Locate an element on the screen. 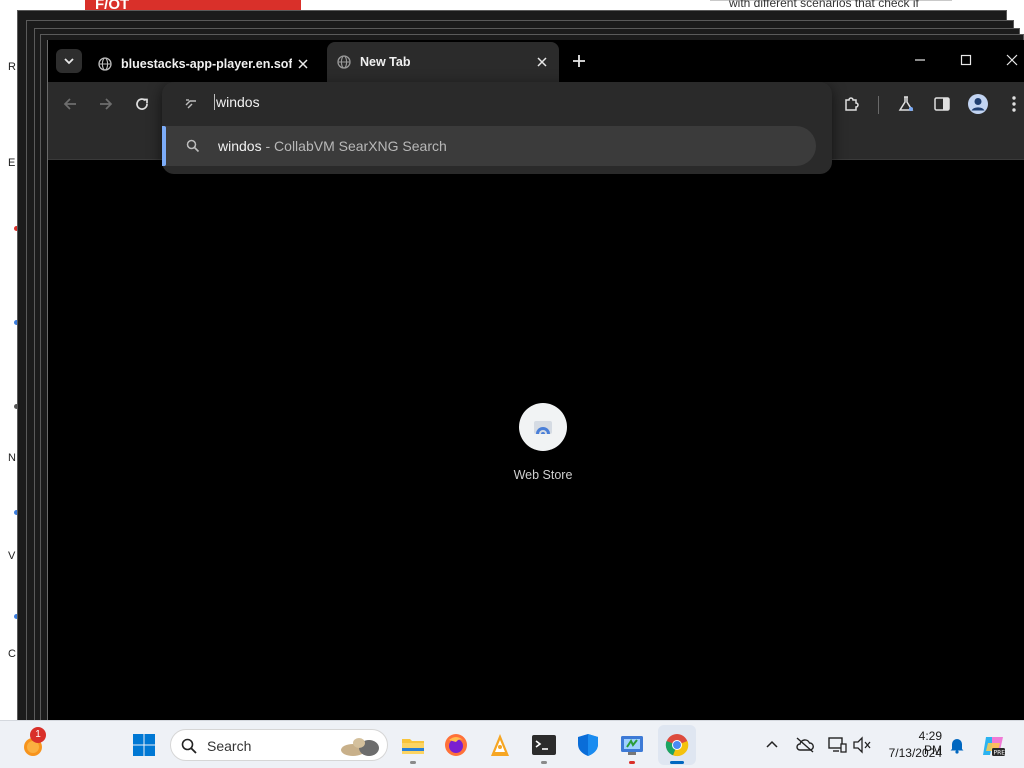  taskbar-search: Search is located at coordinates (279, 745).